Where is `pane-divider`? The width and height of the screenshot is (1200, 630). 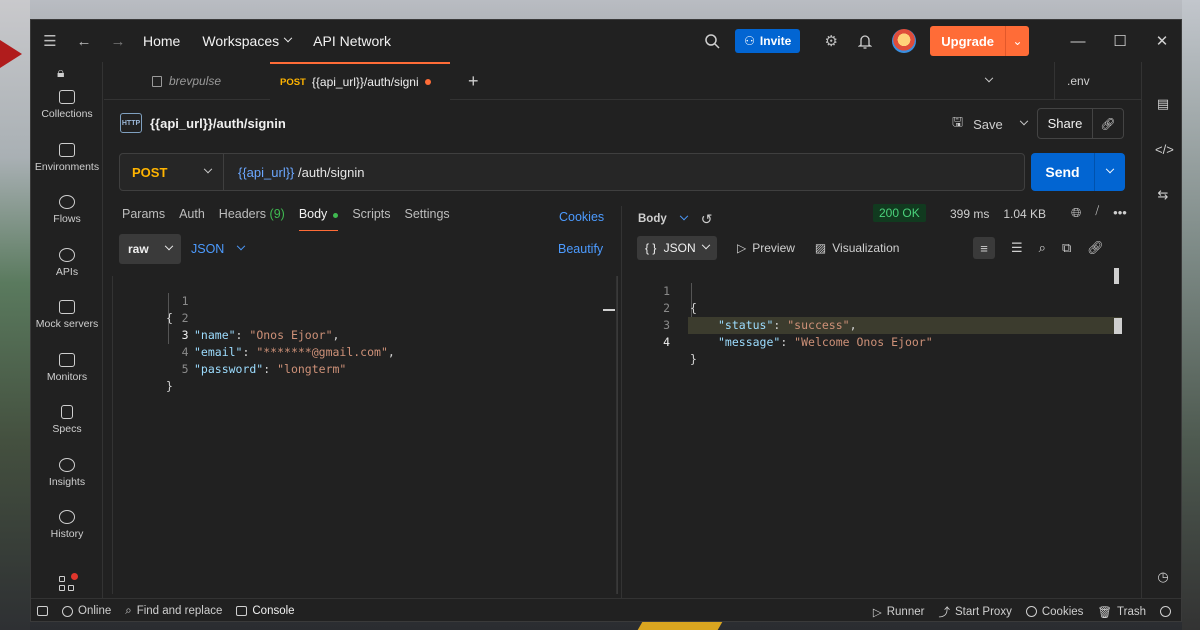
pane-divider is located at coordinates (621, 402).